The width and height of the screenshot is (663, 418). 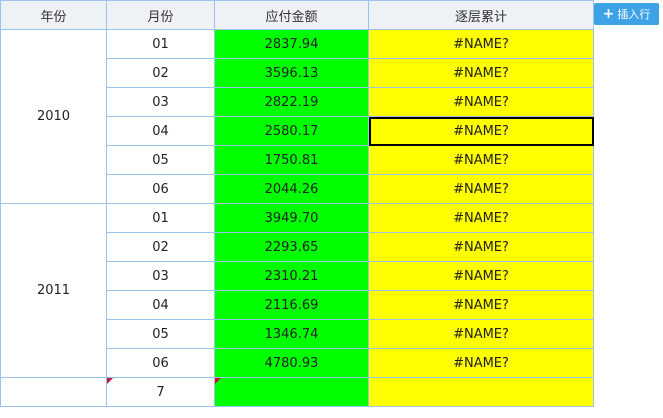 What do you see at coordinates (292, 334) in the screenshot?
I see `amount-cell: 1346.74` at bounding box center [292, 334].